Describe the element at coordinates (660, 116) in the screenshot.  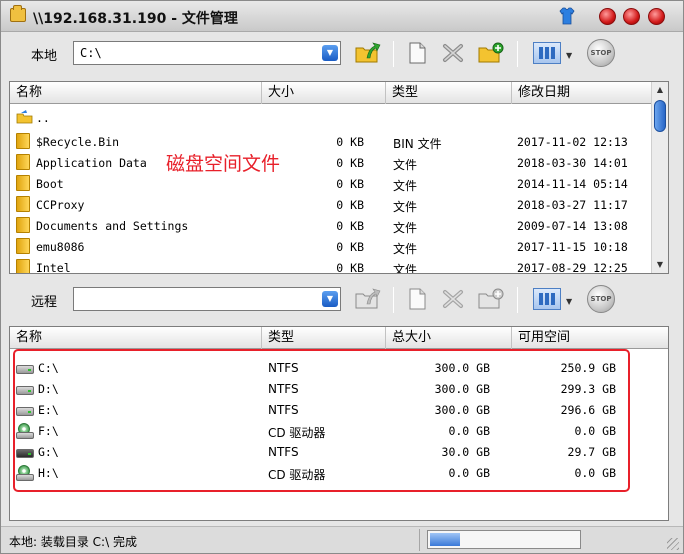
I see `scroll-thumb` at that location.